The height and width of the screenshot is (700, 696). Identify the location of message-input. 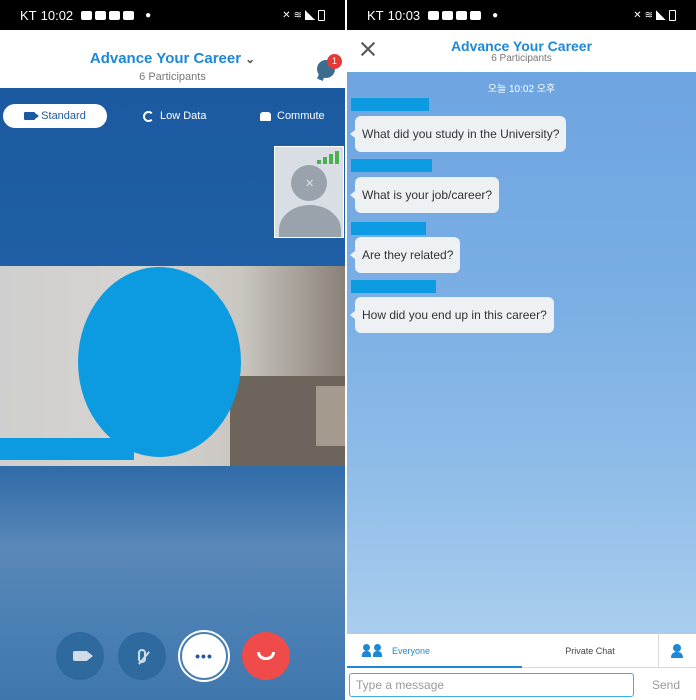
(491, 685).